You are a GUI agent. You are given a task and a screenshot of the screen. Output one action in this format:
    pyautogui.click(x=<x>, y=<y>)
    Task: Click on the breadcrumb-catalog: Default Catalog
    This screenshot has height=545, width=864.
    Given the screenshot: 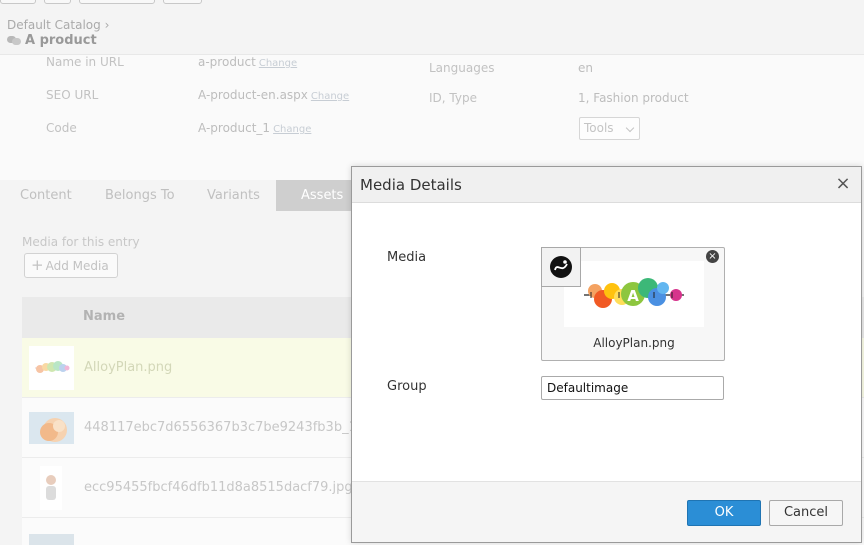 What is the action you would take?
    pyautogui.click(x=54, y=25)
    